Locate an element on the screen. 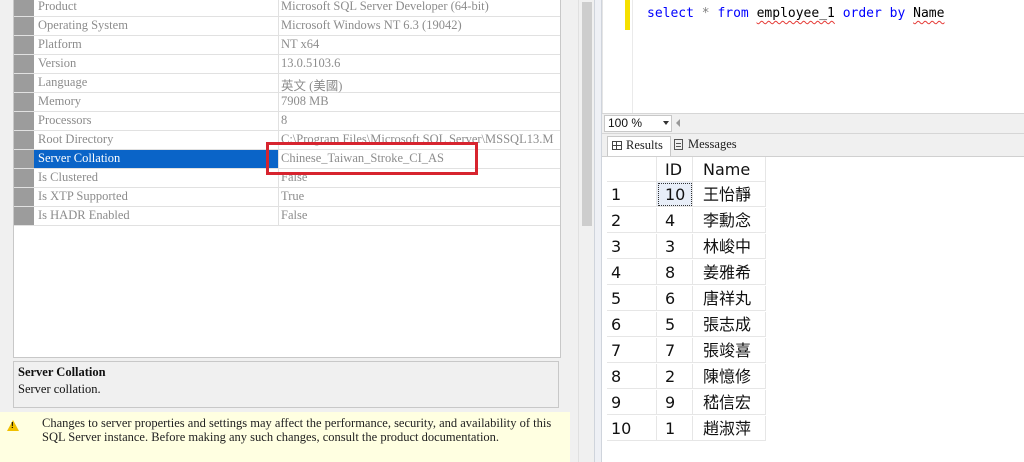 The image size is (1024, 462). messages-icon is located at coordinates (678, 144).